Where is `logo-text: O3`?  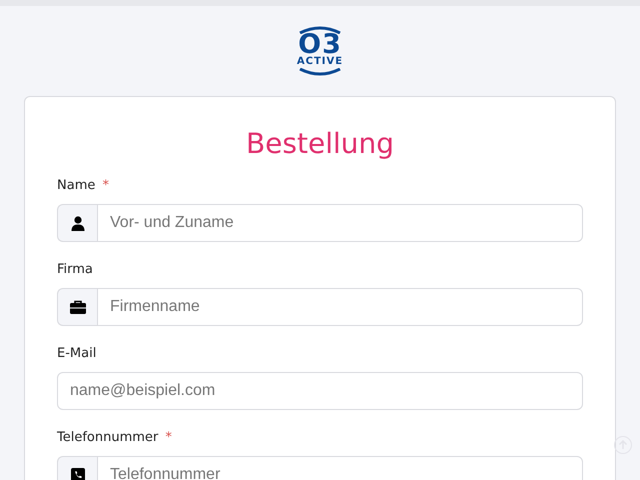 logo-text: O3 is located at coordinates (320, 45).